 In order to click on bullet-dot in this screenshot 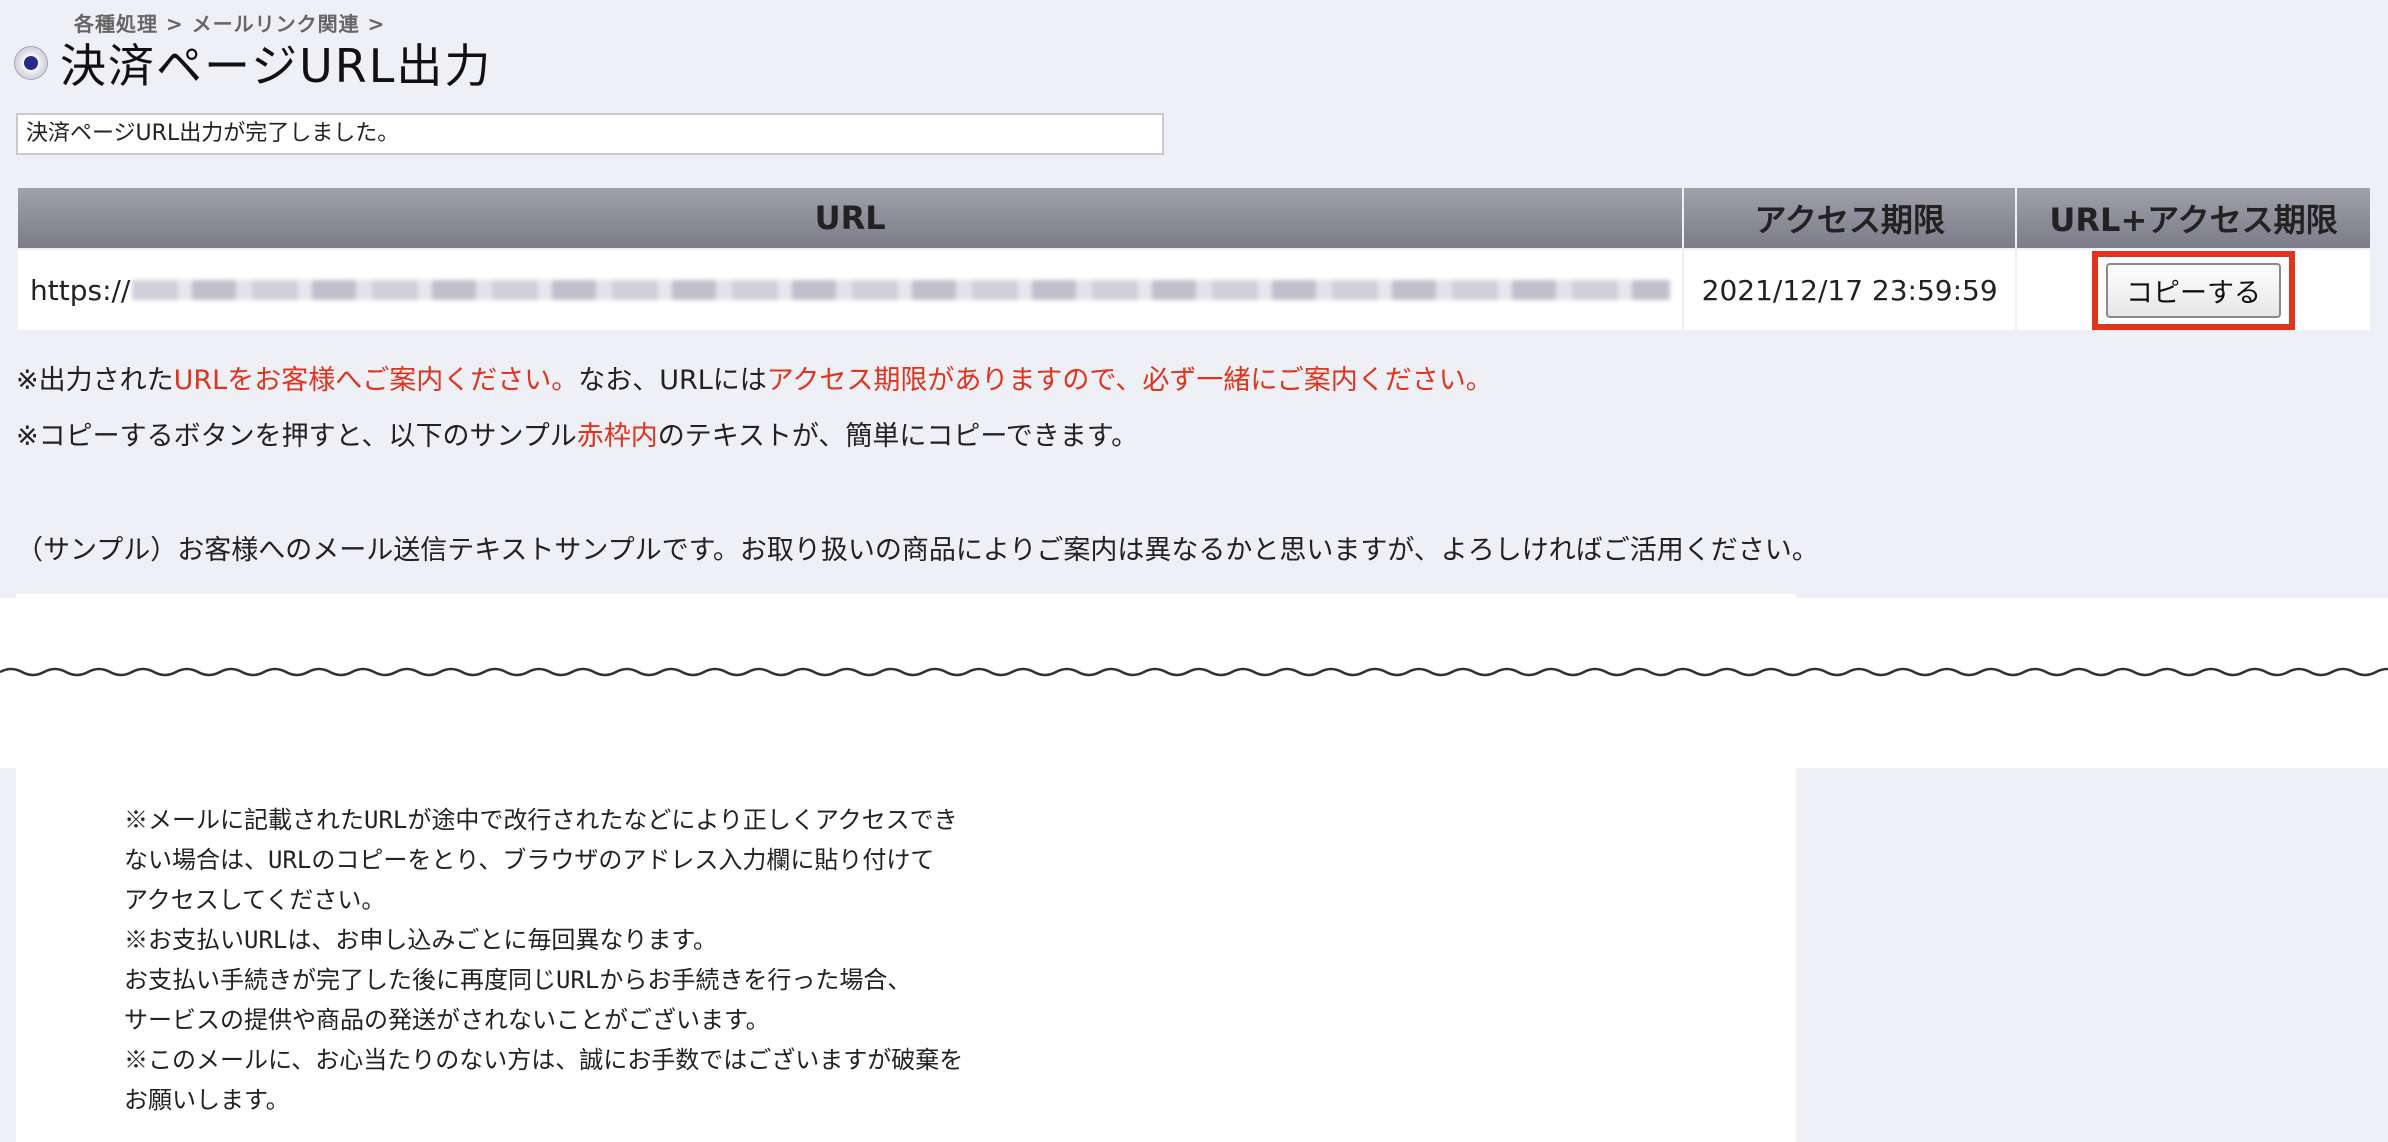, I will do `click(31, 63)`.